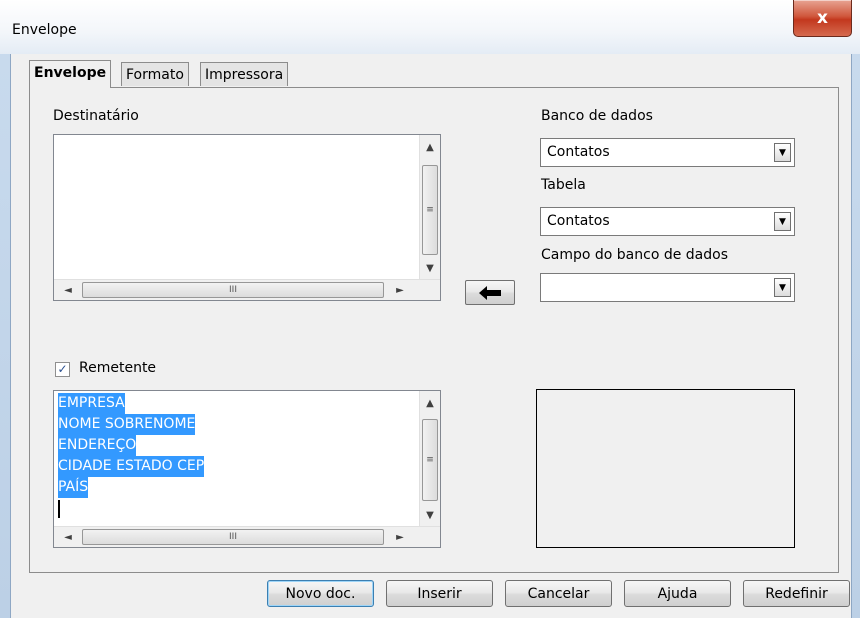  What do you see at coordinates (667, 221) in the screenshot?
I see `table-select: Contatos ▼` at bounding box center [667, 221].